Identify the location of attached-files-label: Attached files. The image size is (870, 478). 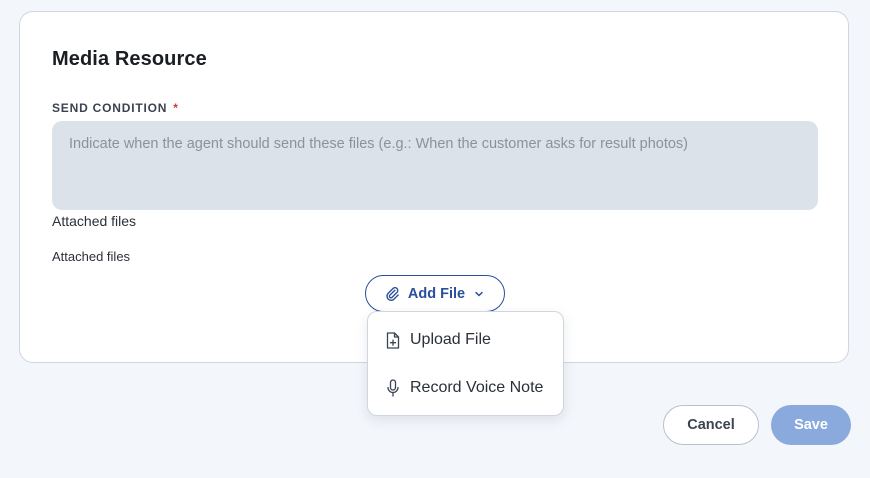
(94, 221).